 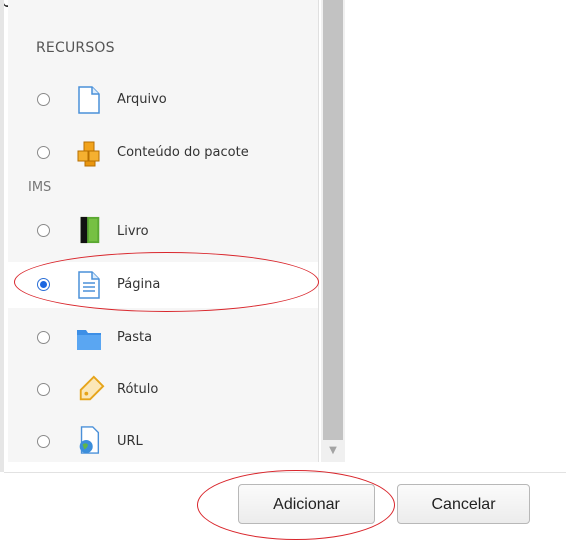 I want to click on resource-option-pasta: Pasta, so click(x=163, y=338).